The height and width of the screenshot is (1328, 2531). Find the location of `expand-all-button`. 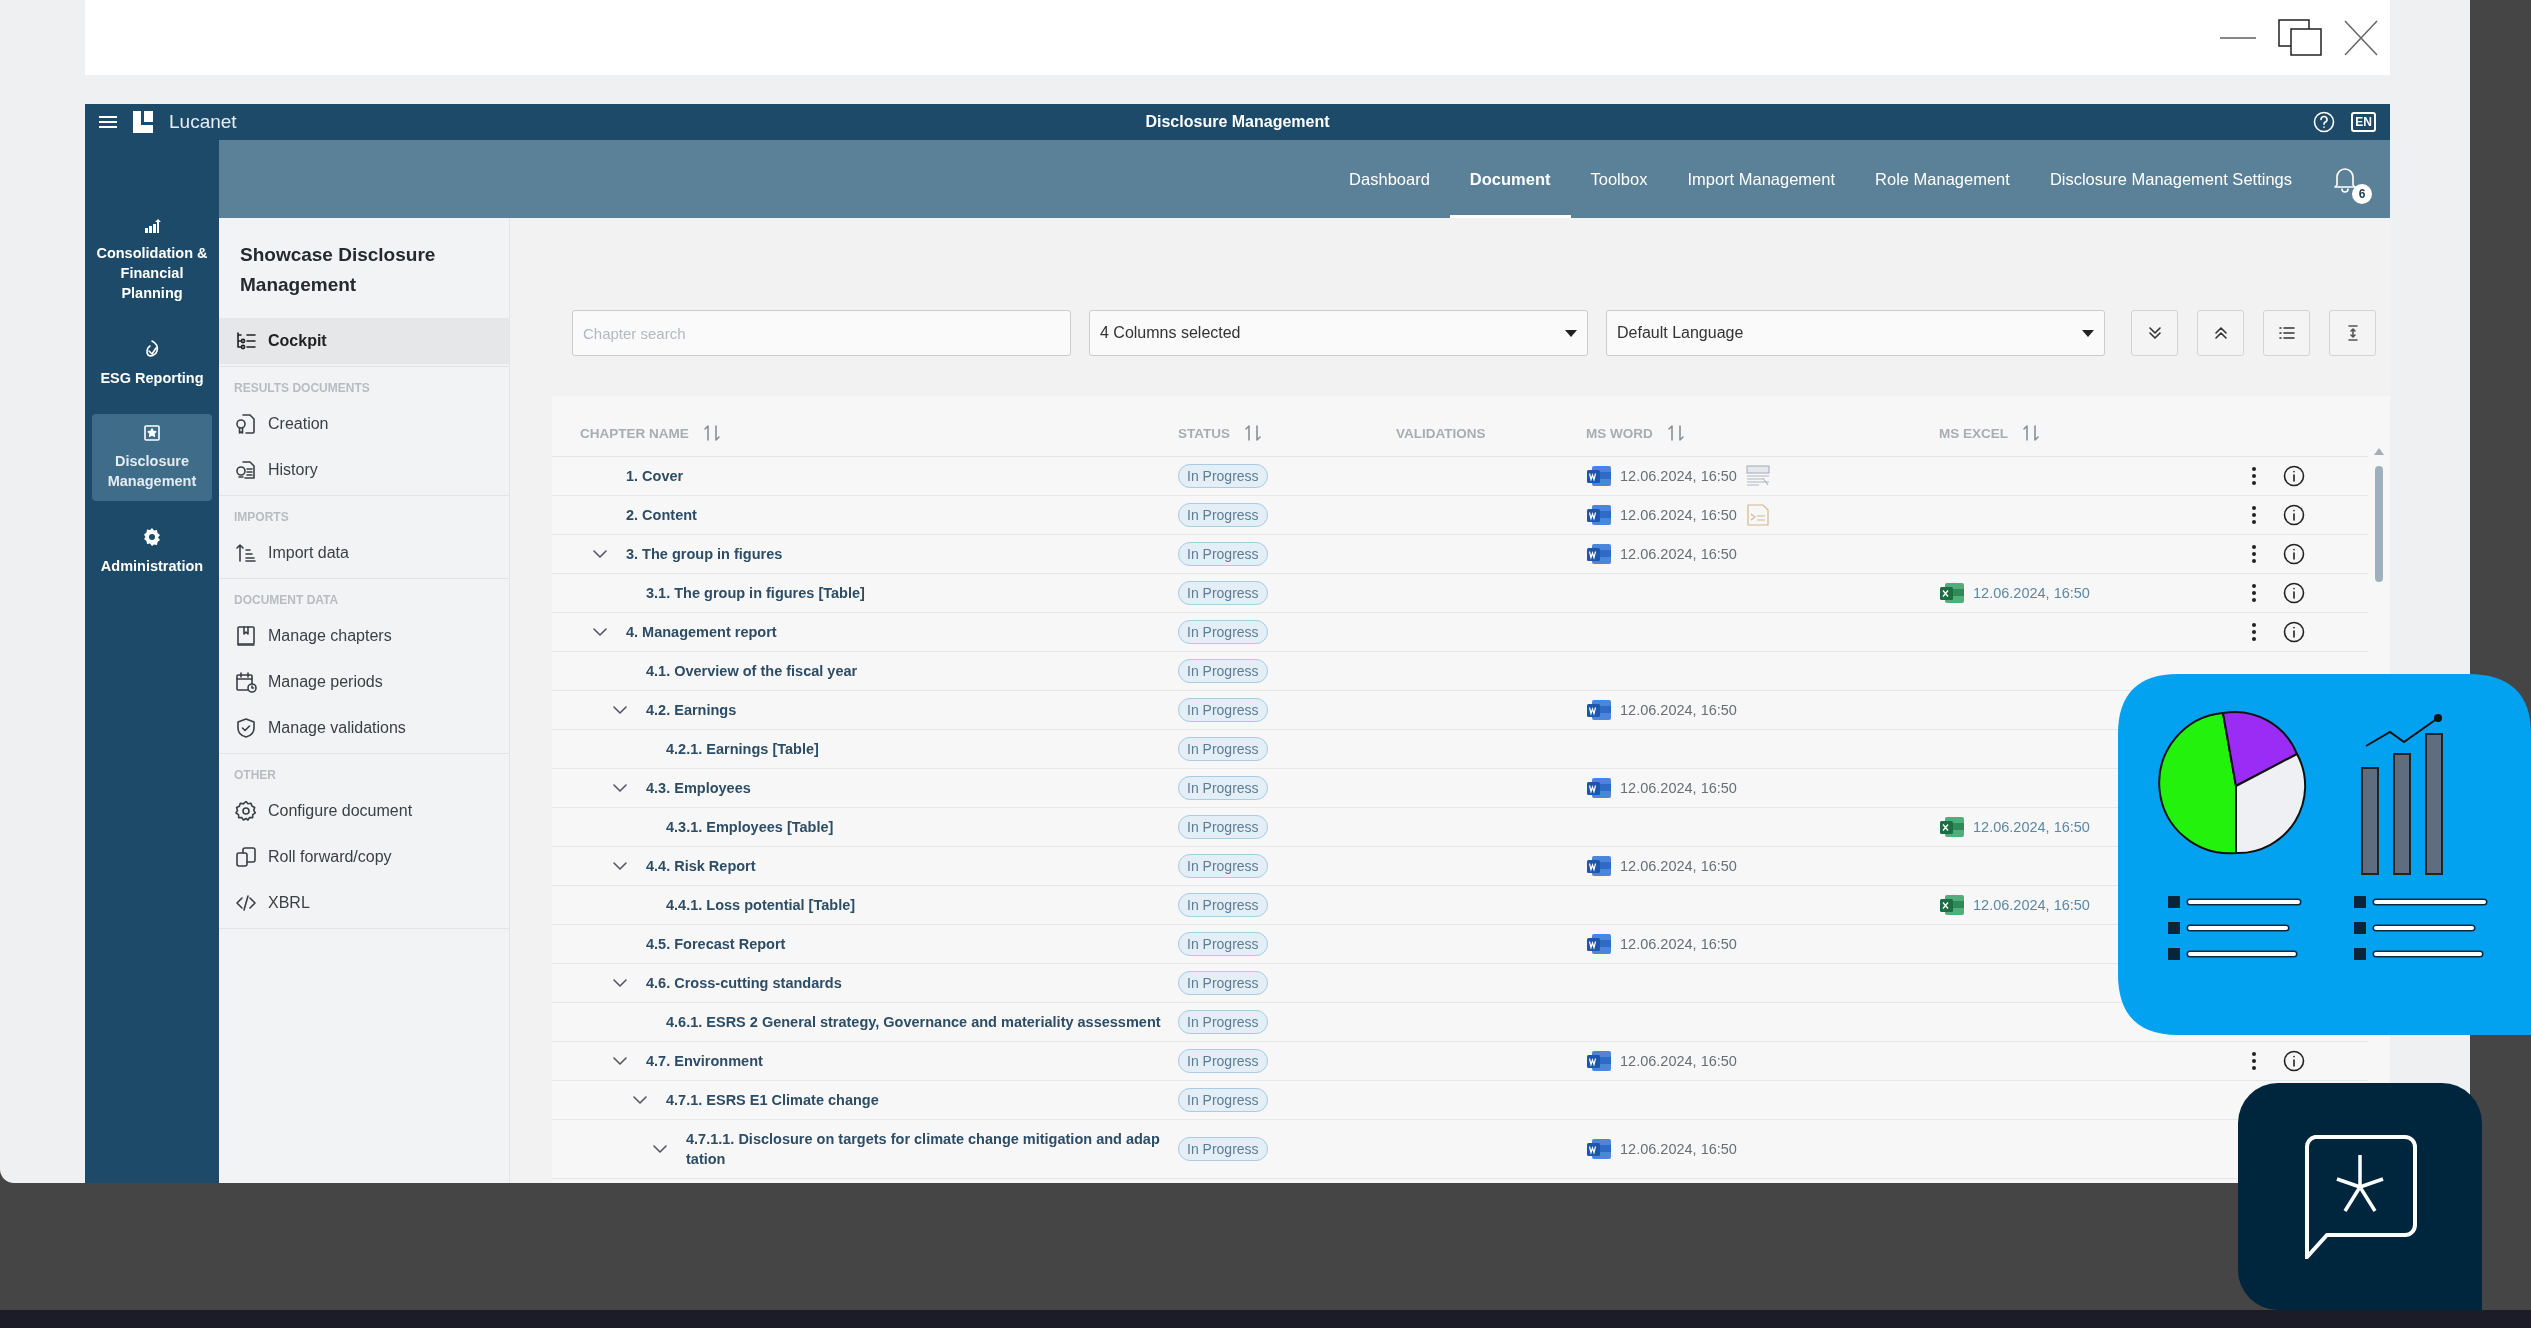

expand-all-button is located at coordinates (2154, 333).